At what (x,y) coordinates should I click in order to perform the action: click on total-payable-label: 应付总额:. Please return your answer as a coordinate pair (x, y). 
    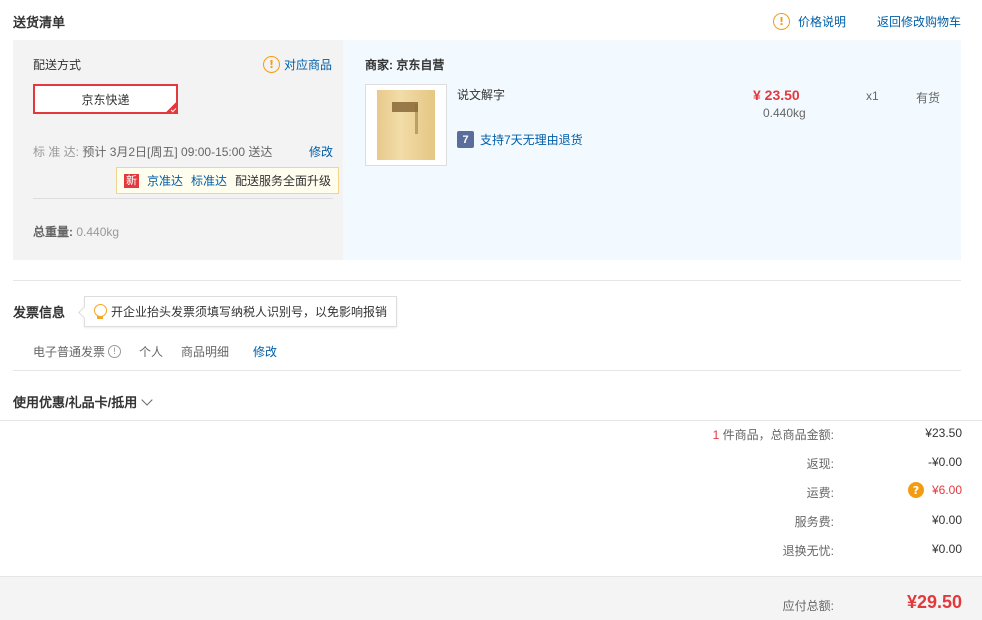
    Looking at the image, I should click on (808, 606).